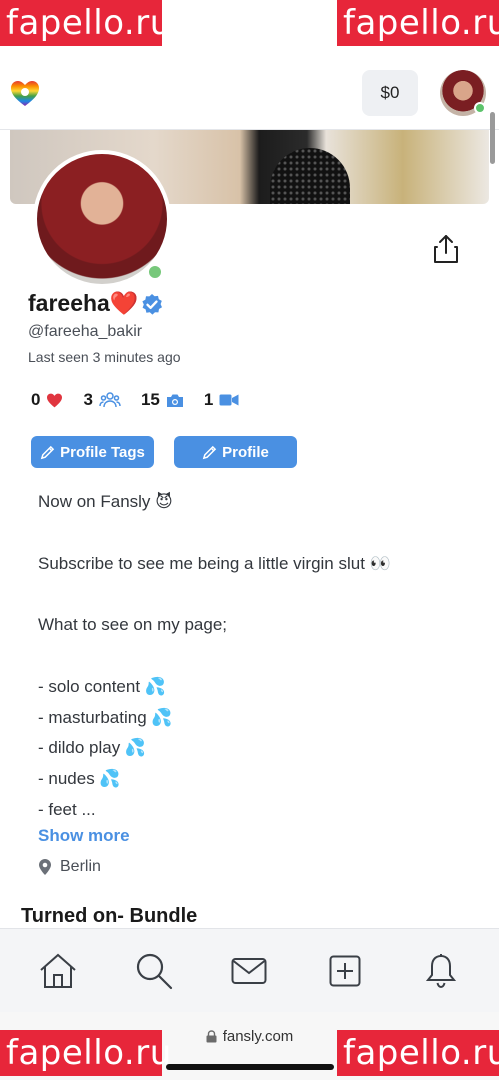 Image resolution: width=499 pixels, height=1080 pixels. What do you see at coordinates (250, 1067) in the screenshot?
I see `home-indicator` at bounding box center [250, 1067].